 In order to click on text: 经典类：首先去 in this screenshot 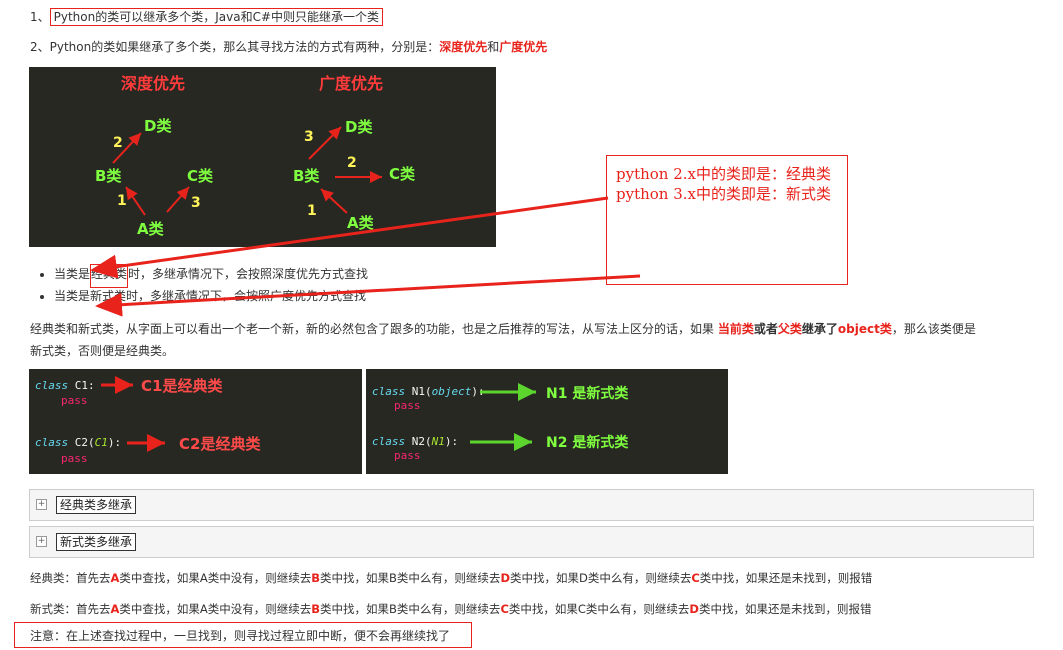, I will do `click(70, 578)`.